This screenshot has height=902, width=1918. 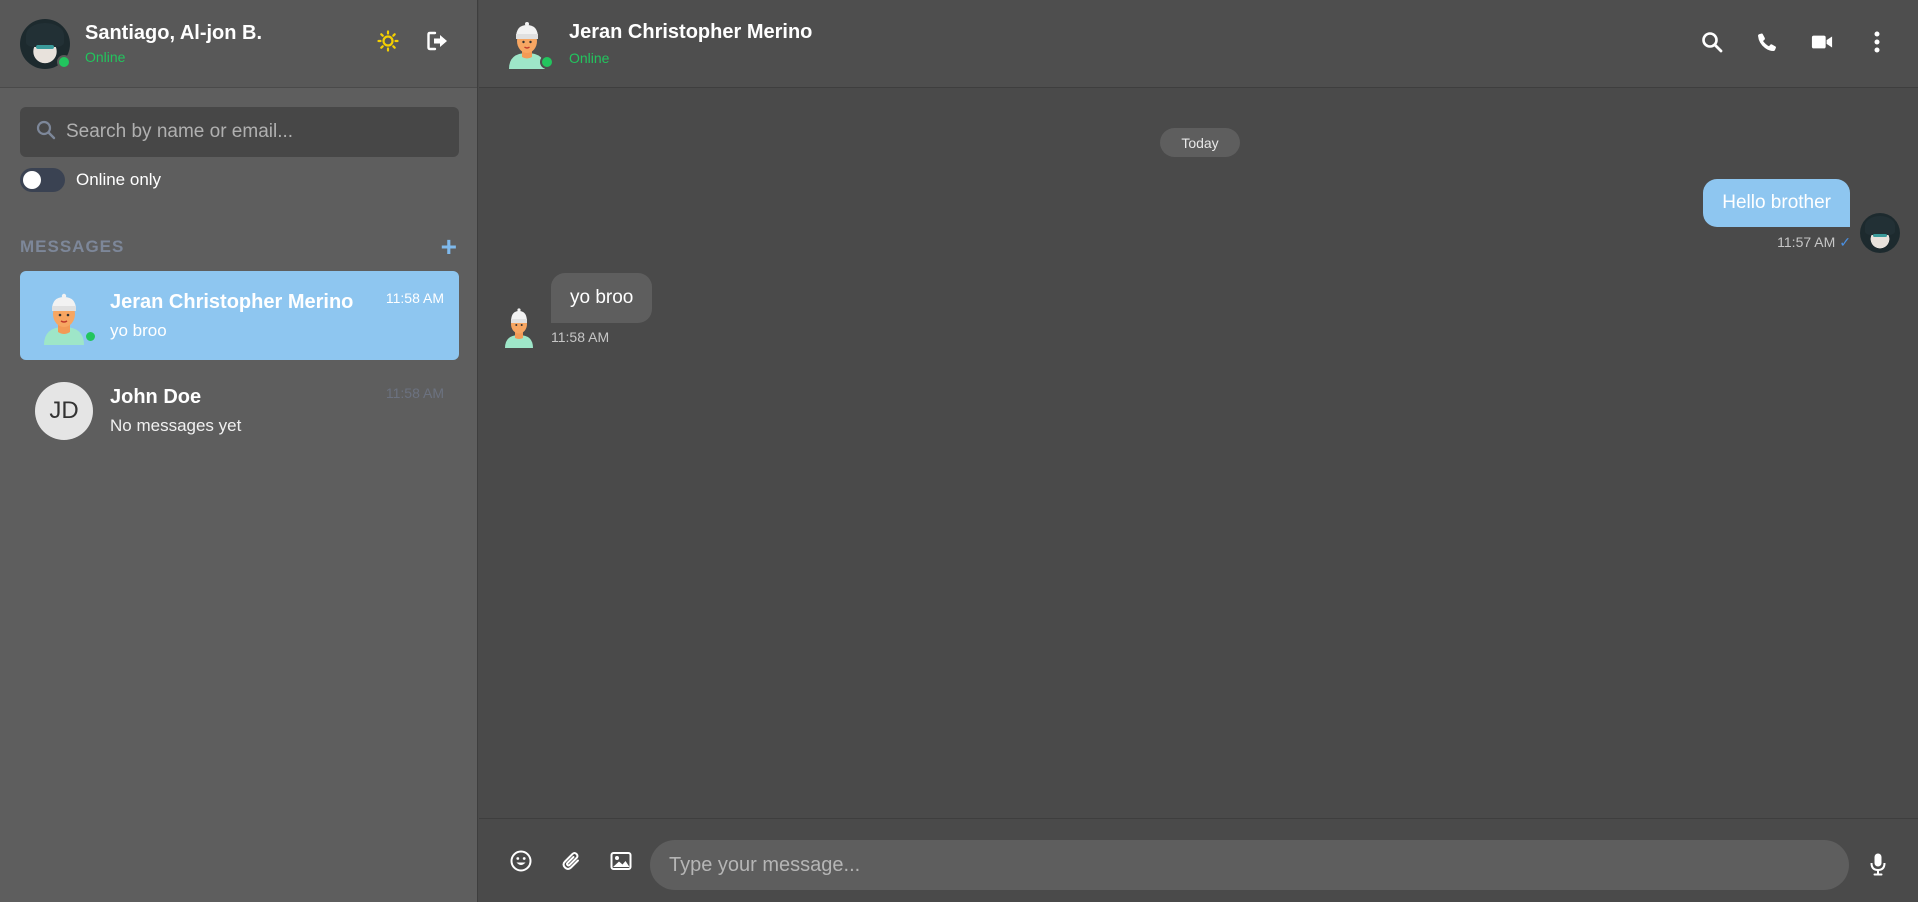 What do you see at coordinates (42, 180) in the screenshot?
I see `online-only-toggle` at bounding box center [42, 180].